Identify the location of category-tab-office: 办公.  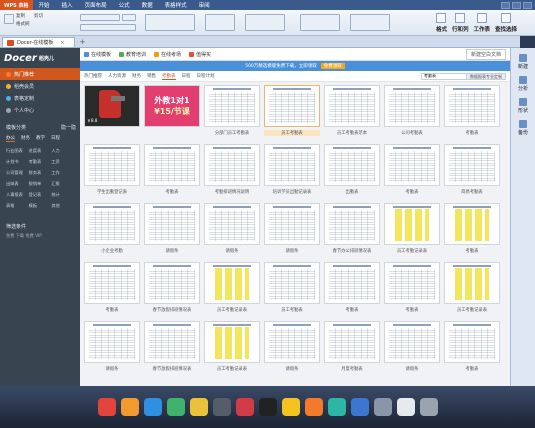
(10, 138).